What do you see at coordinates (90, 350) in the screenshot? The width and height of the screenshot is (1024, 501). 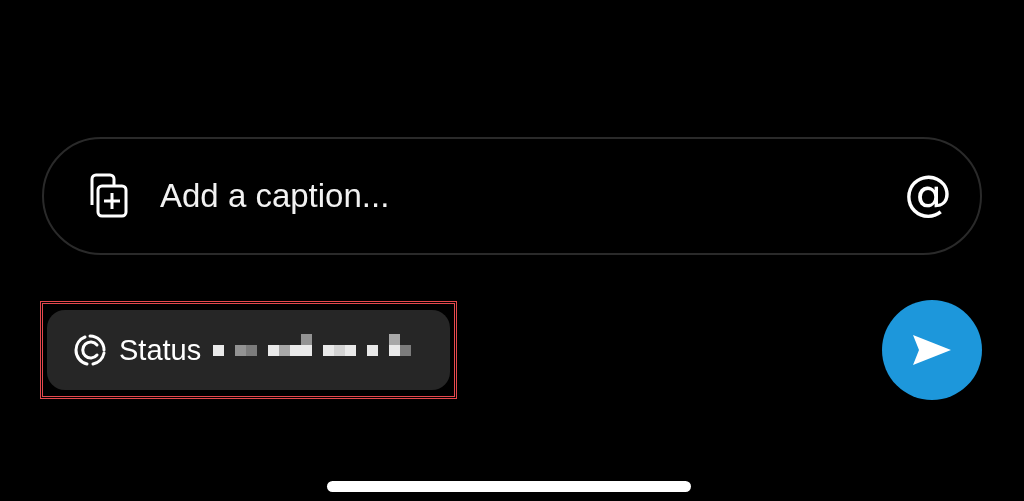 I see `status-ring-icon` at bounding box center [90, 350].